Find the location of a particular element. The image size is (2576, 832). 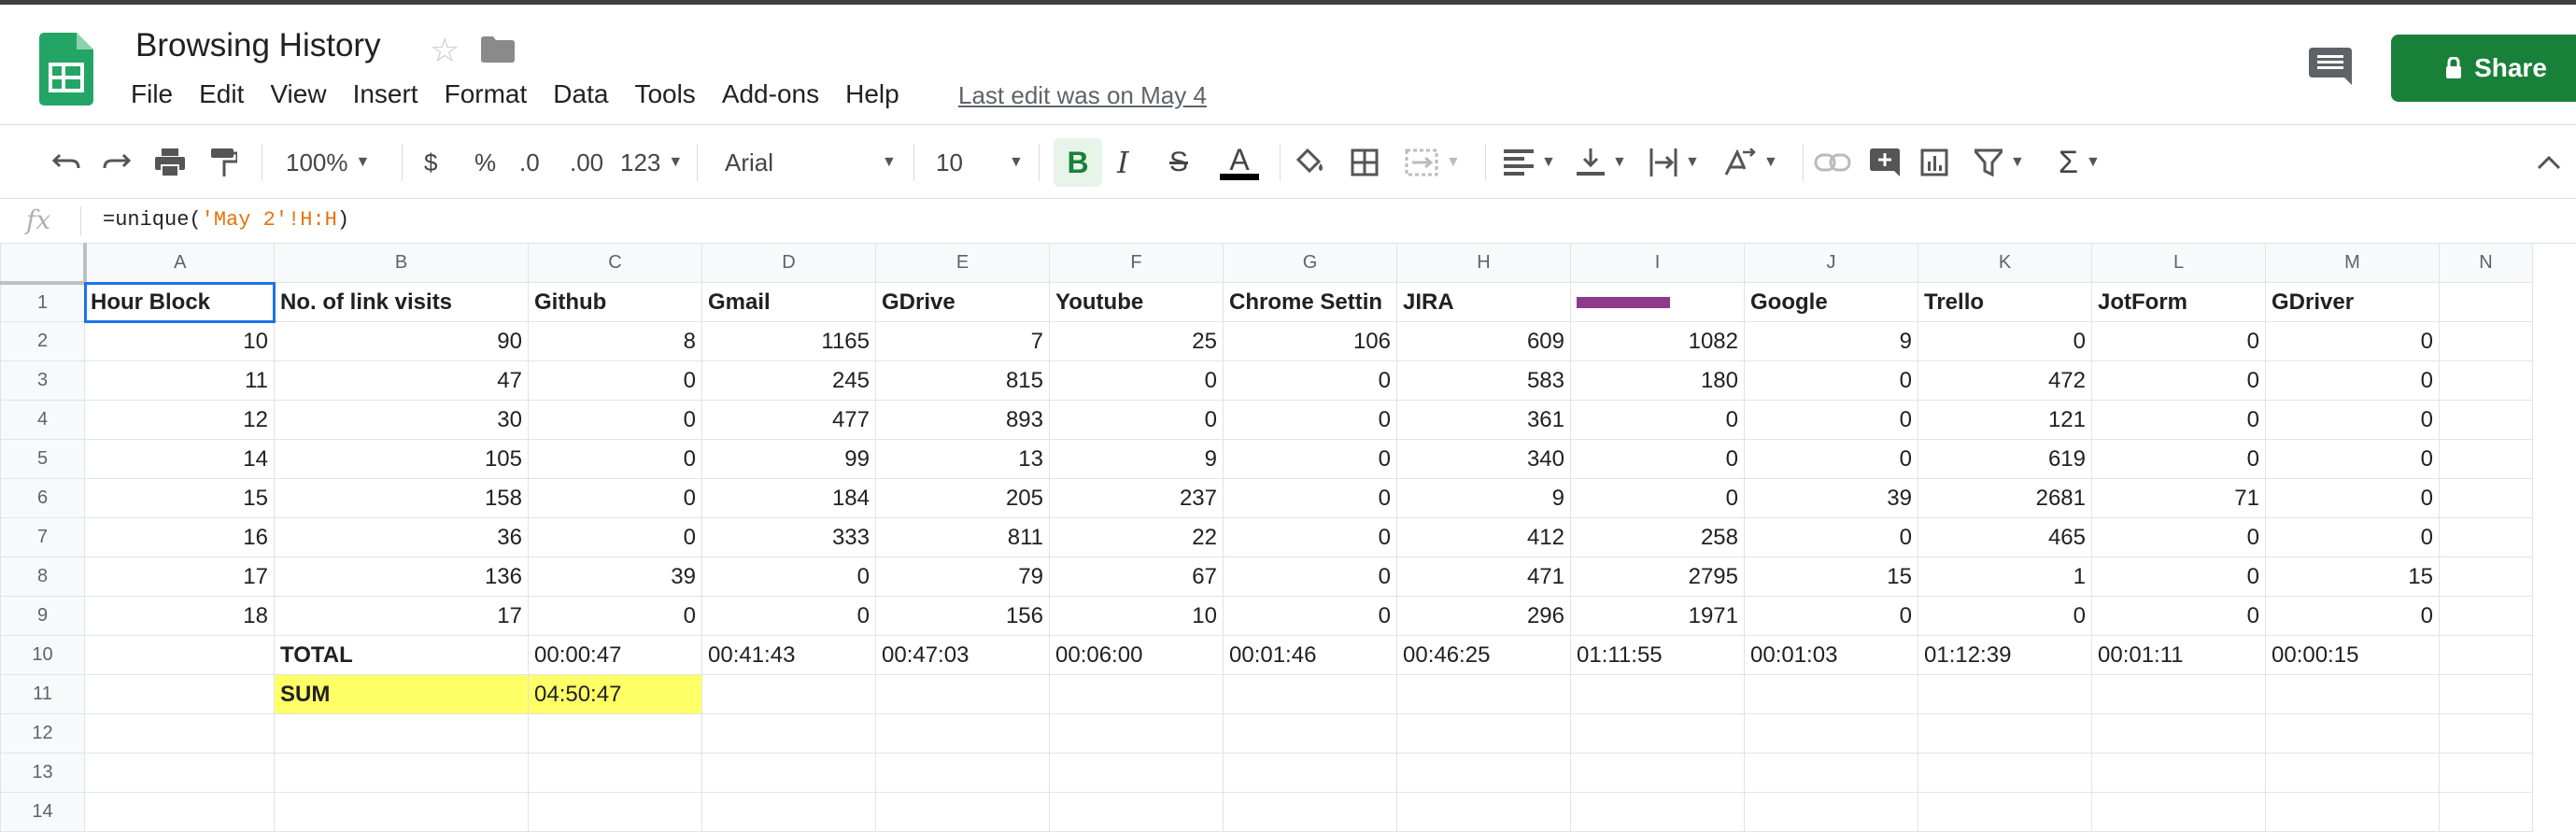

print-icon is located at coordinates (170, 162).